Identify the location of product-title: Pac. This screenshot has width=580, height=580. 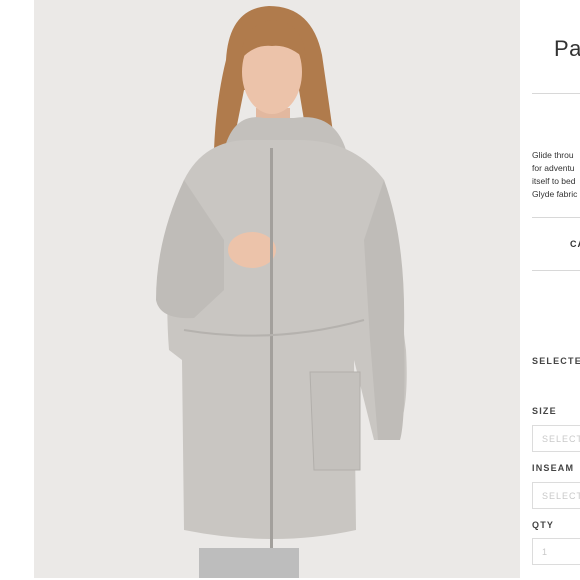
(567, 48).